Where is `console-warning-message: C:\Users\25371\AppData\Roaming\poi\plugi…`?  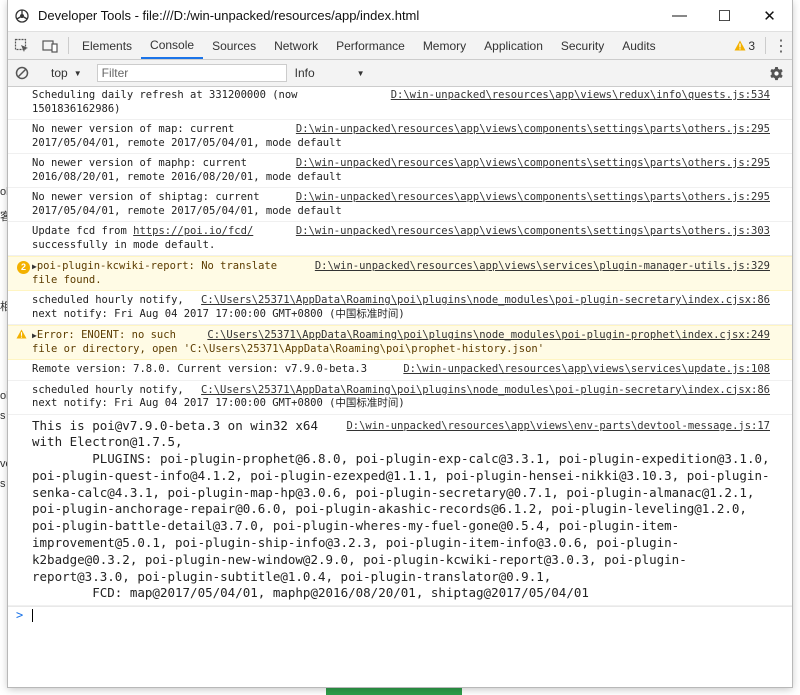
console-warning-message: C:\Users\25371\AppData\Roaming\poi\plugi… is located at coordinates (400, 342).